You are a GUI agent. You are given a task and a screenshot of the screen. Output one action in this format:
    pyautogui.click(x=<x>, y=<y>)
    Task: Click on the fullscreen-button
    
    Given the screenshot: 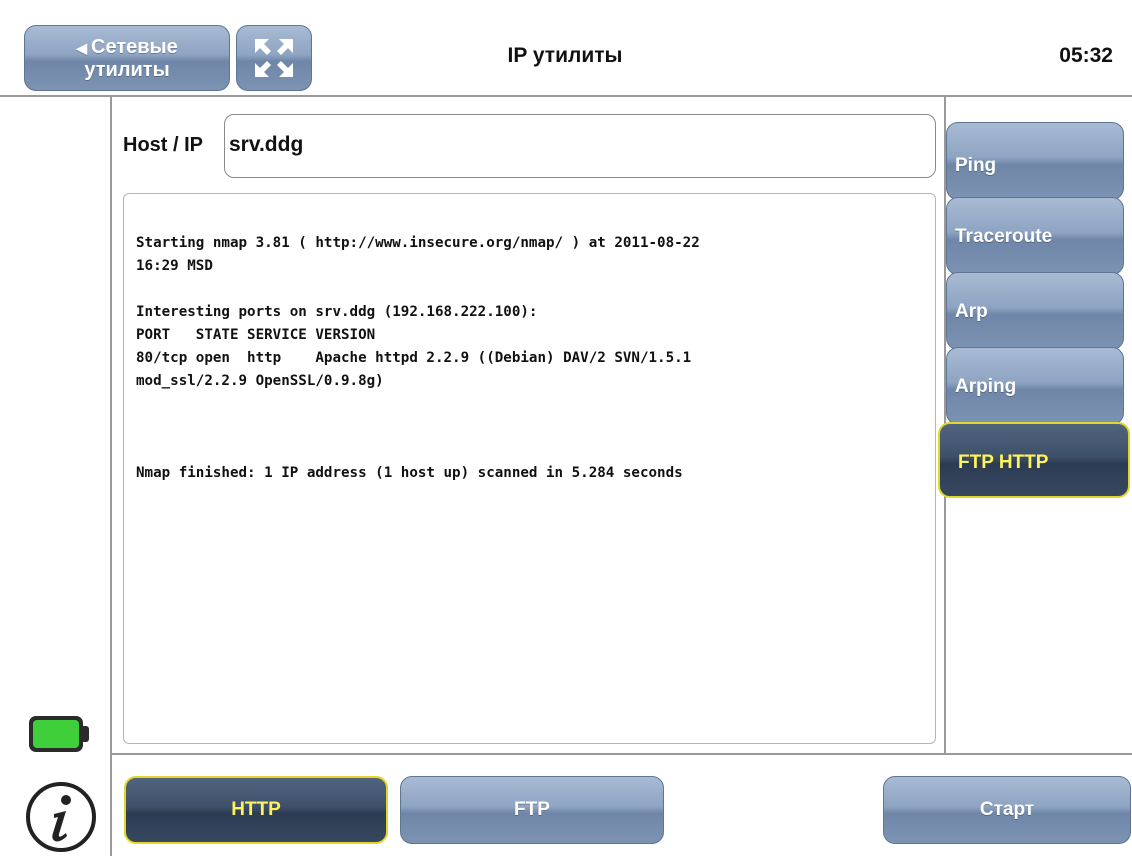 What is the action you would take?
    pyautogui.click(x=274, y=58)
    